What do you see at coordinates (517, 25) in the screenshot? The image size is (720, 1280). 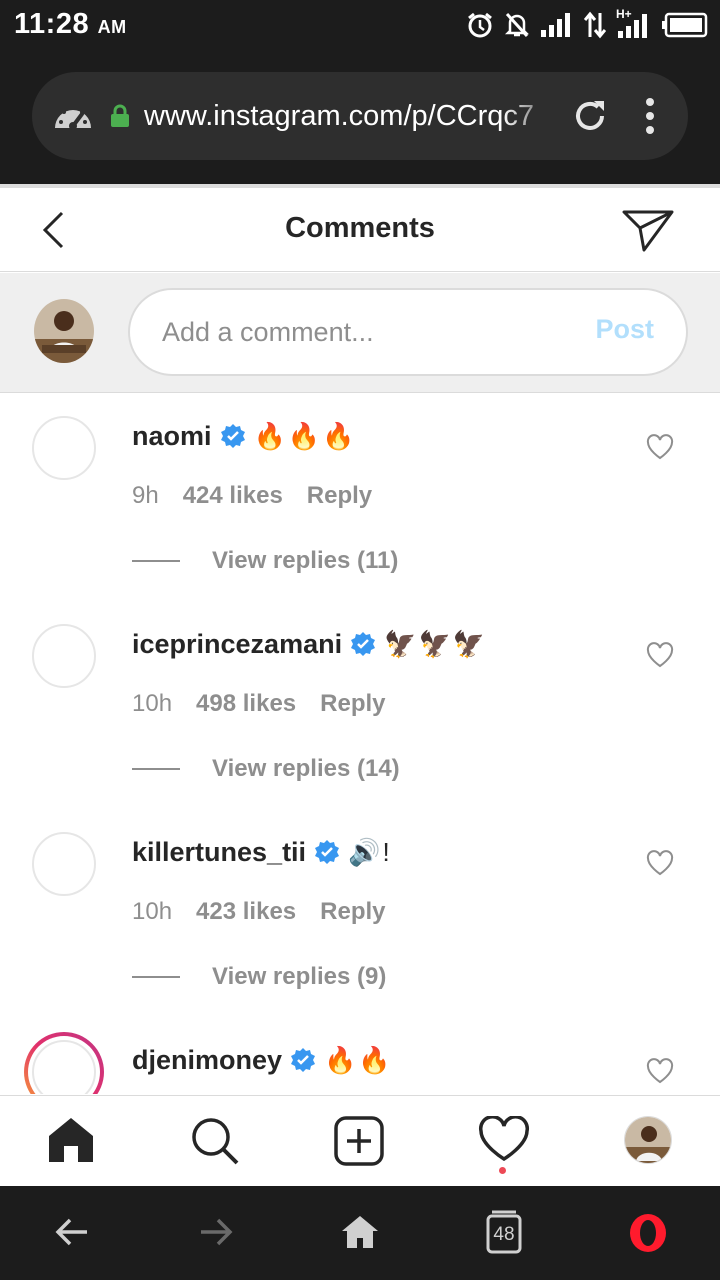 I see `notifications-off-icon` at bounding box center [517, 25].